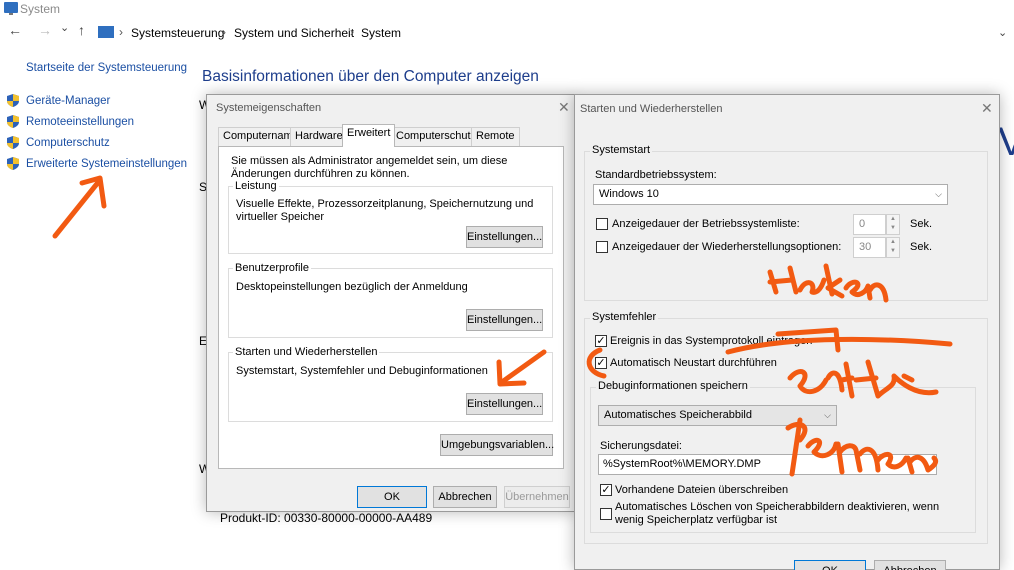  I want to click on overwrite-label: Vorhandene Dateien überschreiben, so click(702, 490).